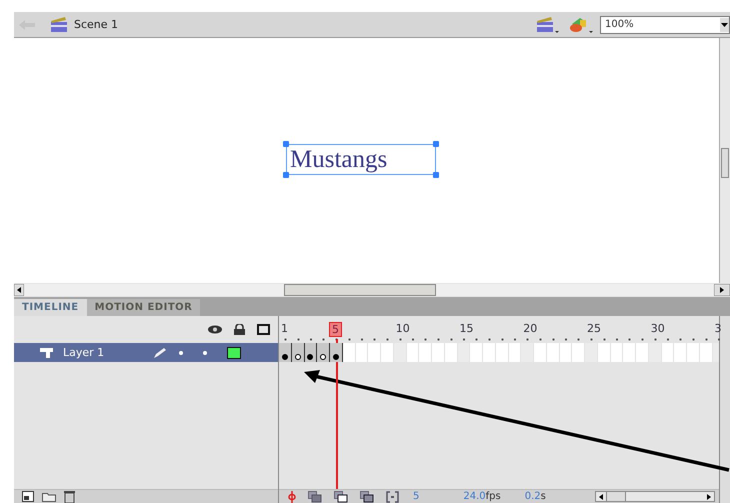 This screenshot has height=503, width=730. Describe the element at coordinates (548, 25) in the screenshot. I see `clapper-dropdown-icon` at that location.